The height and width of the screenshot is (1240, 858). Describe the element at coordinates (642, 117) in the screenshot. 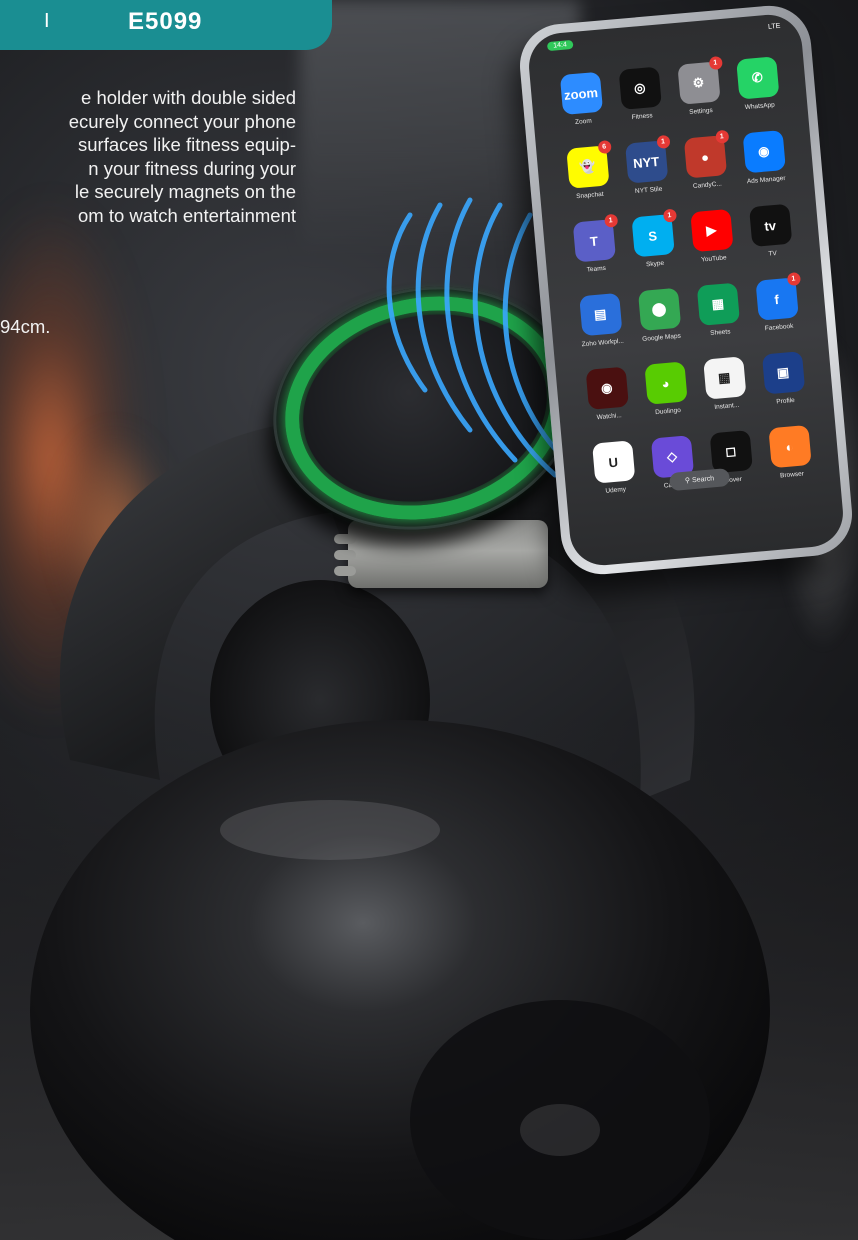

I see `app-label: Fitness` at that location.